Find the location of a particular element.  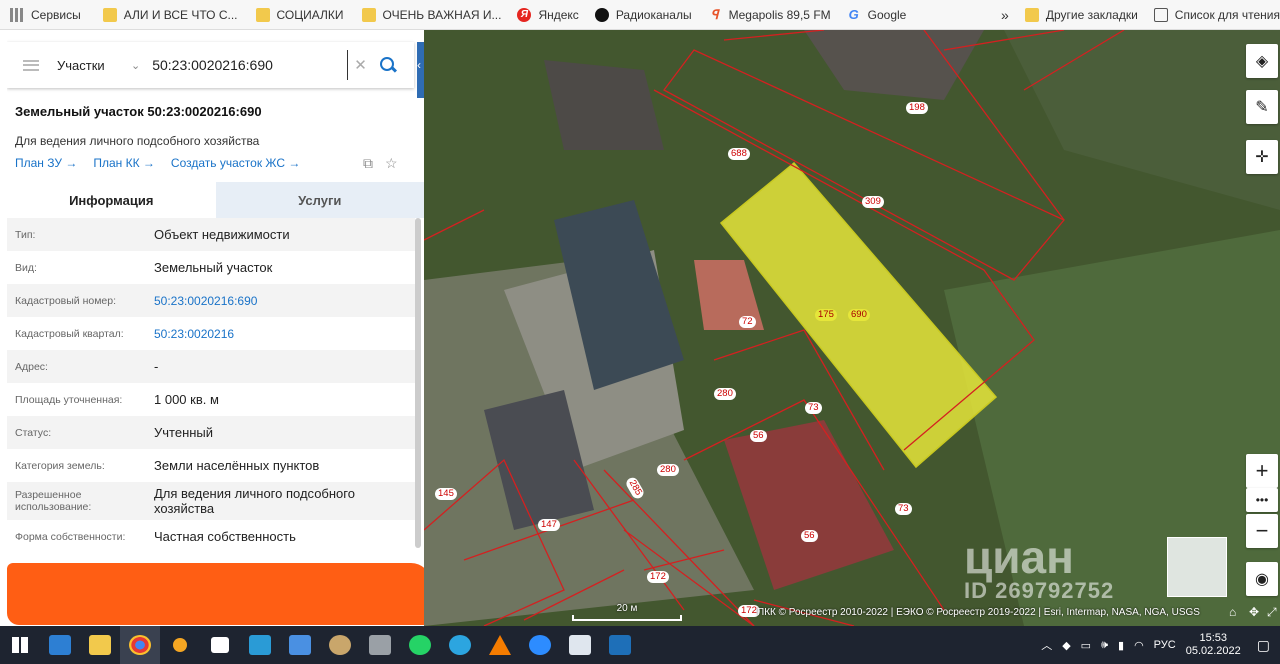

telegram-app is located at coordinates (460, 645).